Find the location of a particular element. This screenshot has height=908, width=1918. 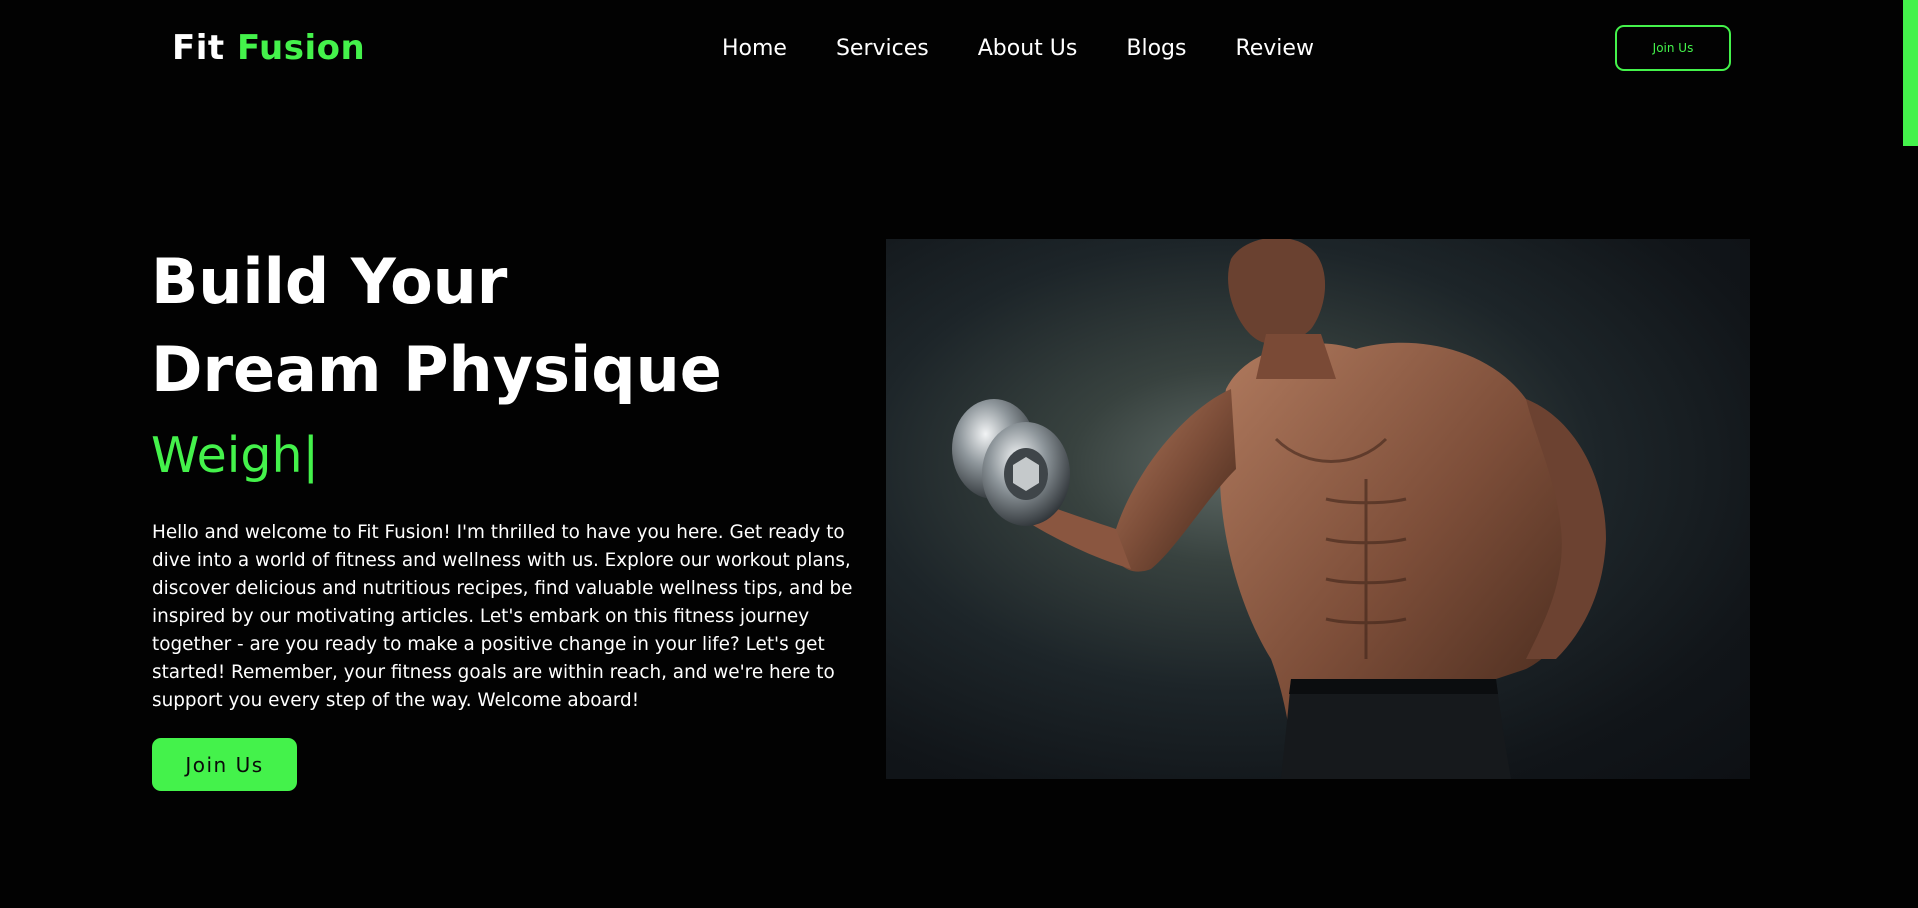

hero-title: Build Your Dream Physique is located at coordinates (436, 326).